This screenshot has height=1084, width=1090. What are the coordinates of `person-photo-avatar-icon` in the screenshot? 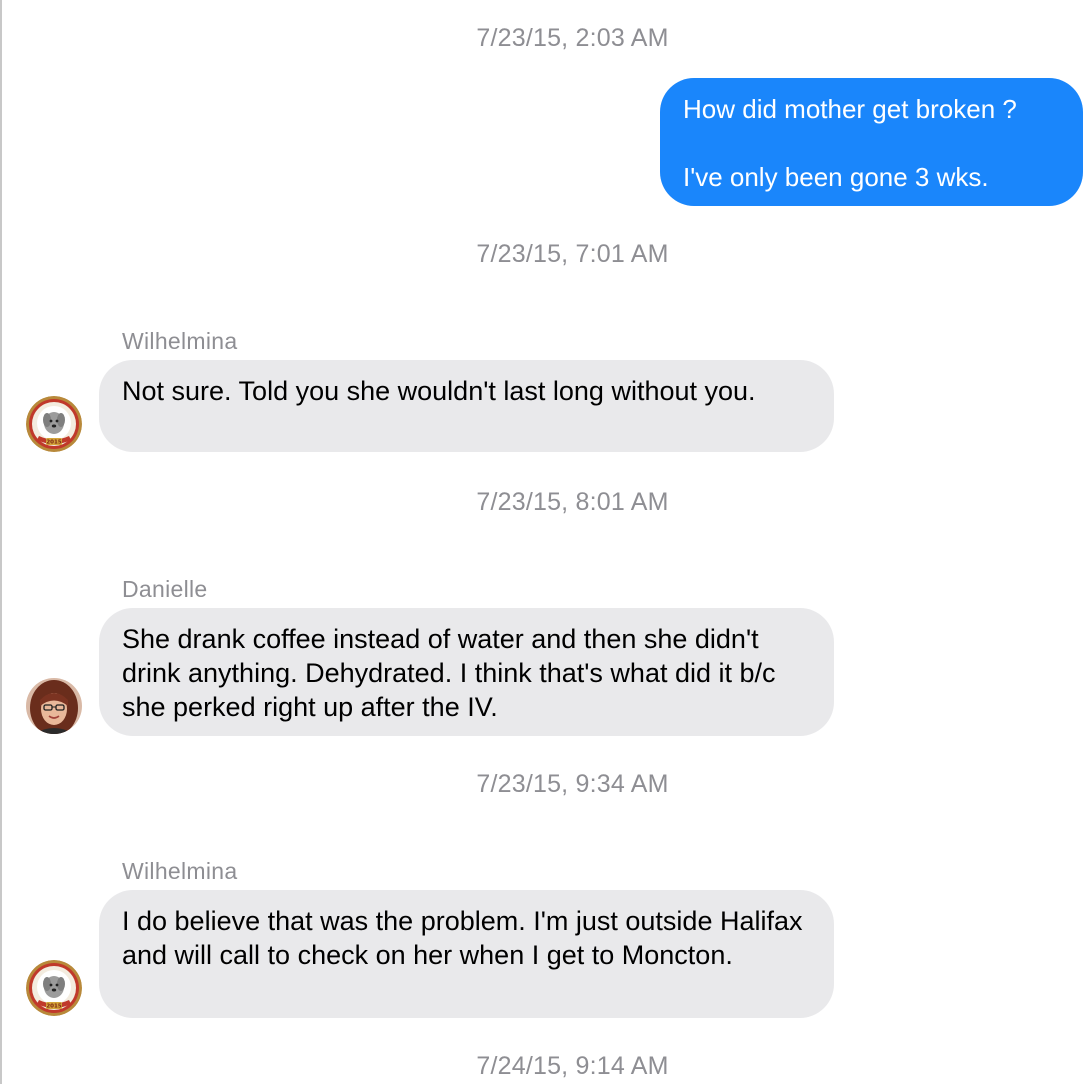 It's located at (54, 706).